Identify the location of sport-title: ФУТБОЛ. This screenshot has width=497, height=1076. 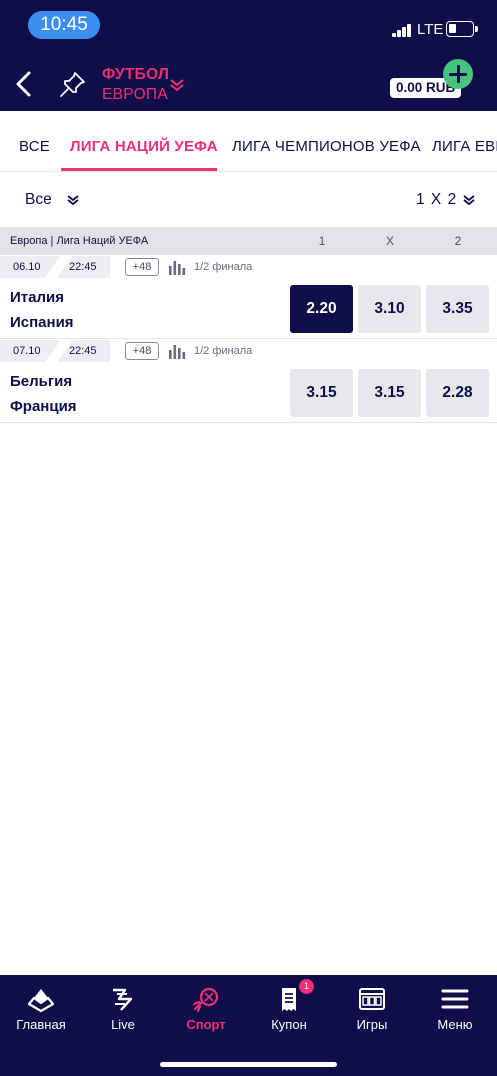
(135, 75).